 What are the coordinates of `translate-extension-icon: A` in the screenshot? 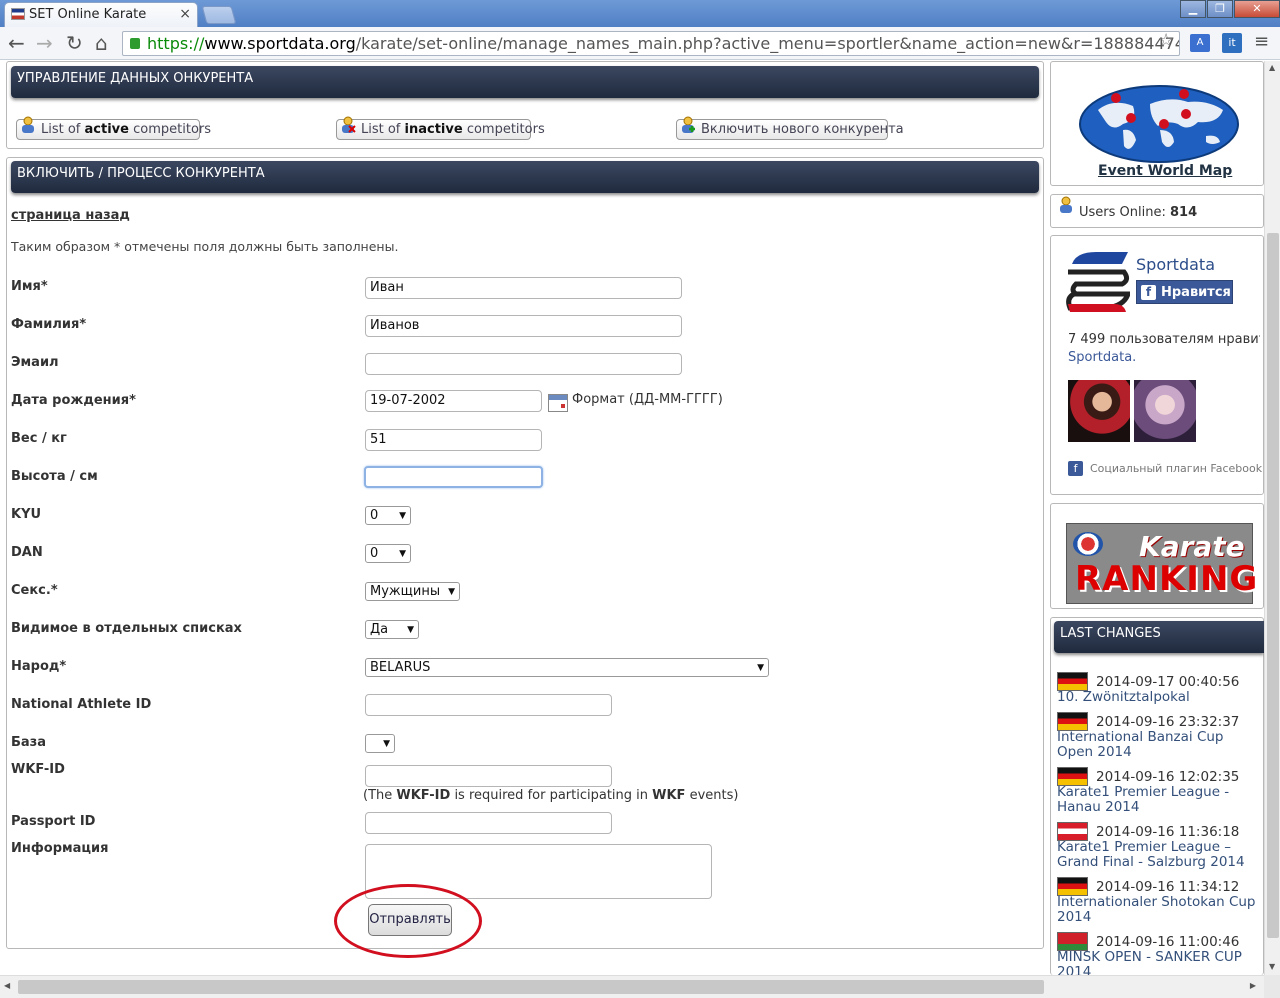 It's located at (1200, 43).